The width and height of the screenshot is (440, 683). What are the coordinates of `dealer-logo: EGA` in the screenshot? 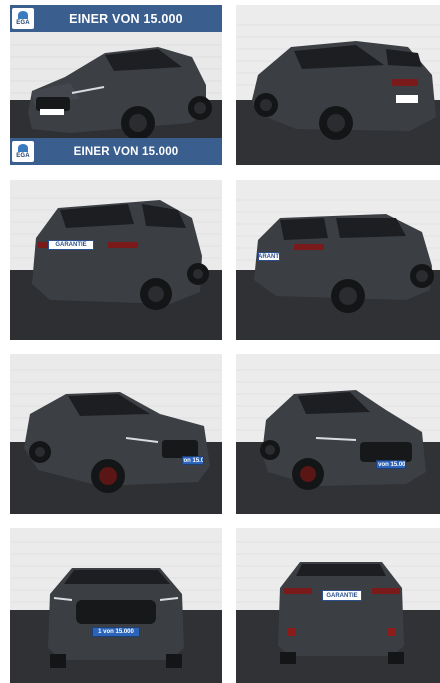 It's located at (23, 18).